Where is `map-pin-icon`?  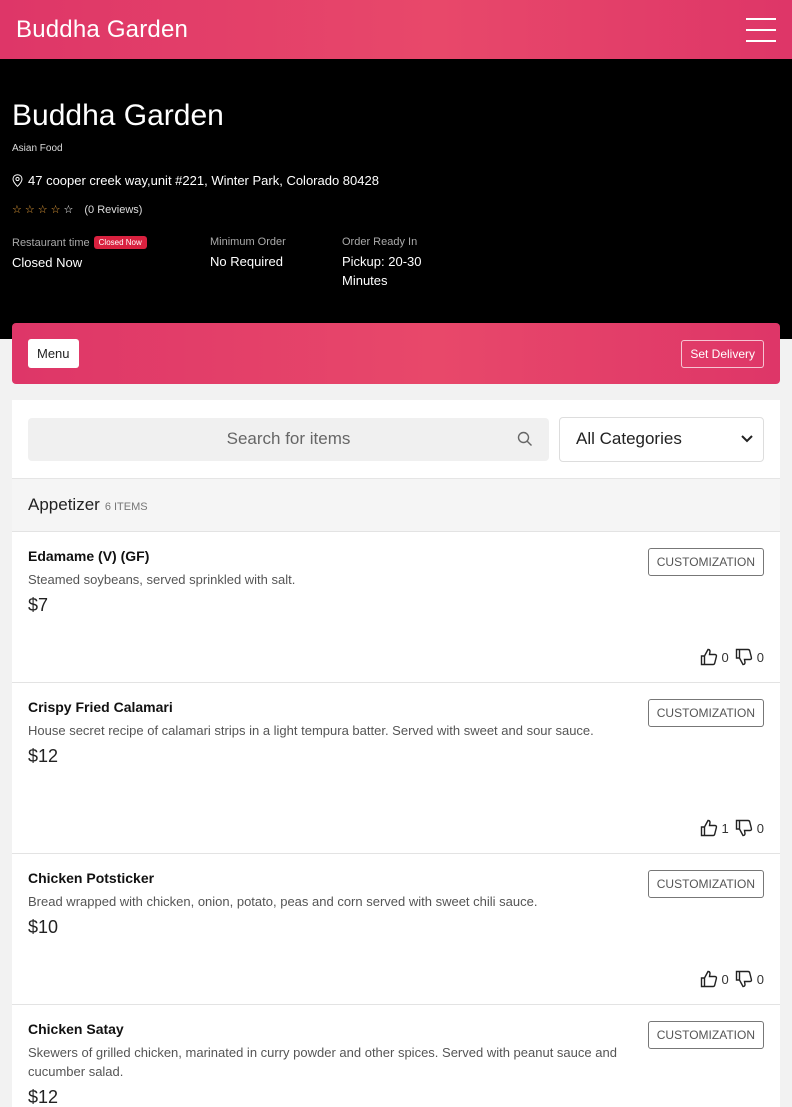
map-pin-icon is located at coordinates (17, 180).